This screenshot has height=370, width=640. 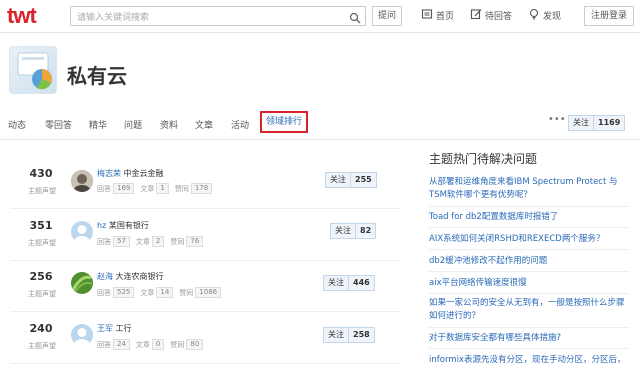 What do you see at coordinates (33, 70) in the screenshot?
I see `topic-image` at bounding box center [33, 70].